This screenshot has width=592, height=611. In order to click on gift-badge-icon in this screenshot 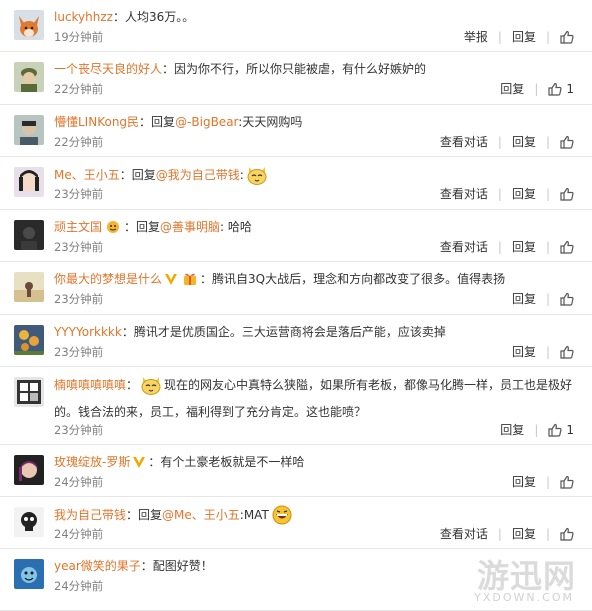, I will do `click(190, 282)`.